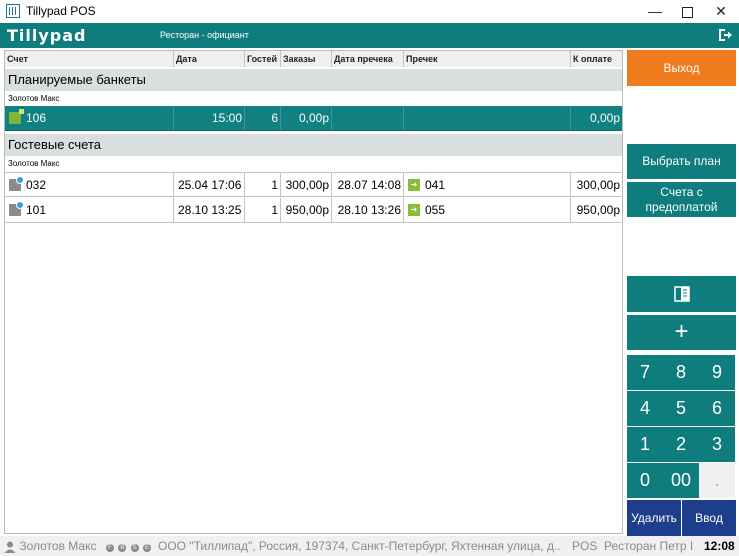 The image size is (739, 556). I want to click on cell-precheck: ➜ 055, so click(487, 210).